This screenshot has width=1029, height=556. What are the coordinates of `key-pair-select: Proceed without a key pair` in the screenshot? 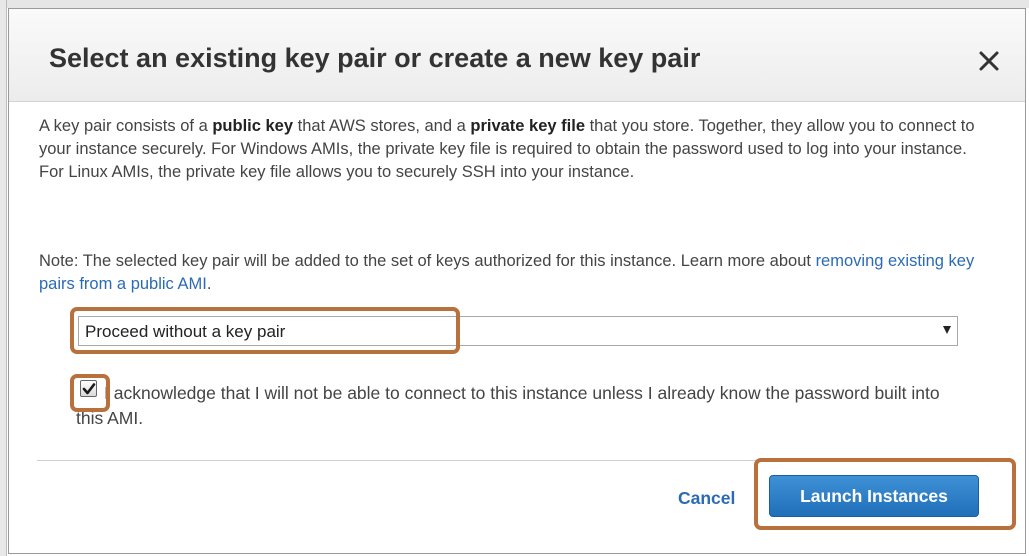 It's located at (518, 331).